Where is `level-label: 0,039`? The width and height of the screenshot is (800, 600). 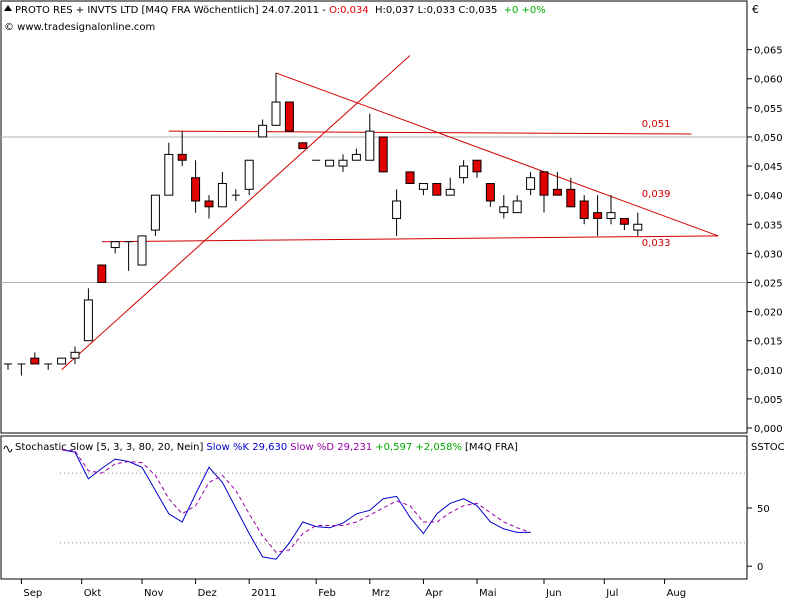
level-label: 0,039 is located at coordinates (656, 194).